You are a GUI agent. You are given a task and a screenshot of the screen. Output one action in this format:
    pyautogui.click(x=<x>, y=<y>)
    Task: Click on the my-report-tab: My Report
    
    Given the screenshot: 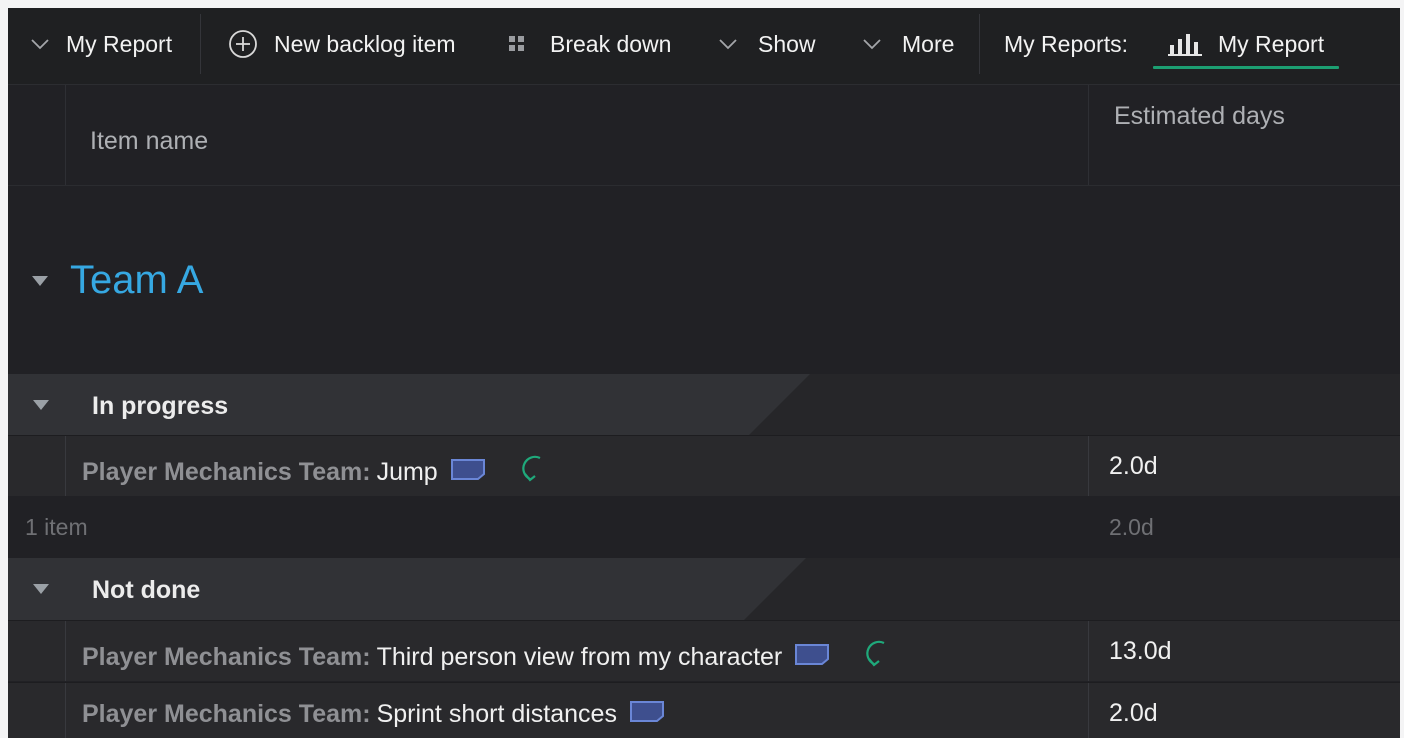 What is the action you would take?
    pyautogui.click(x=1246, y=44)
    